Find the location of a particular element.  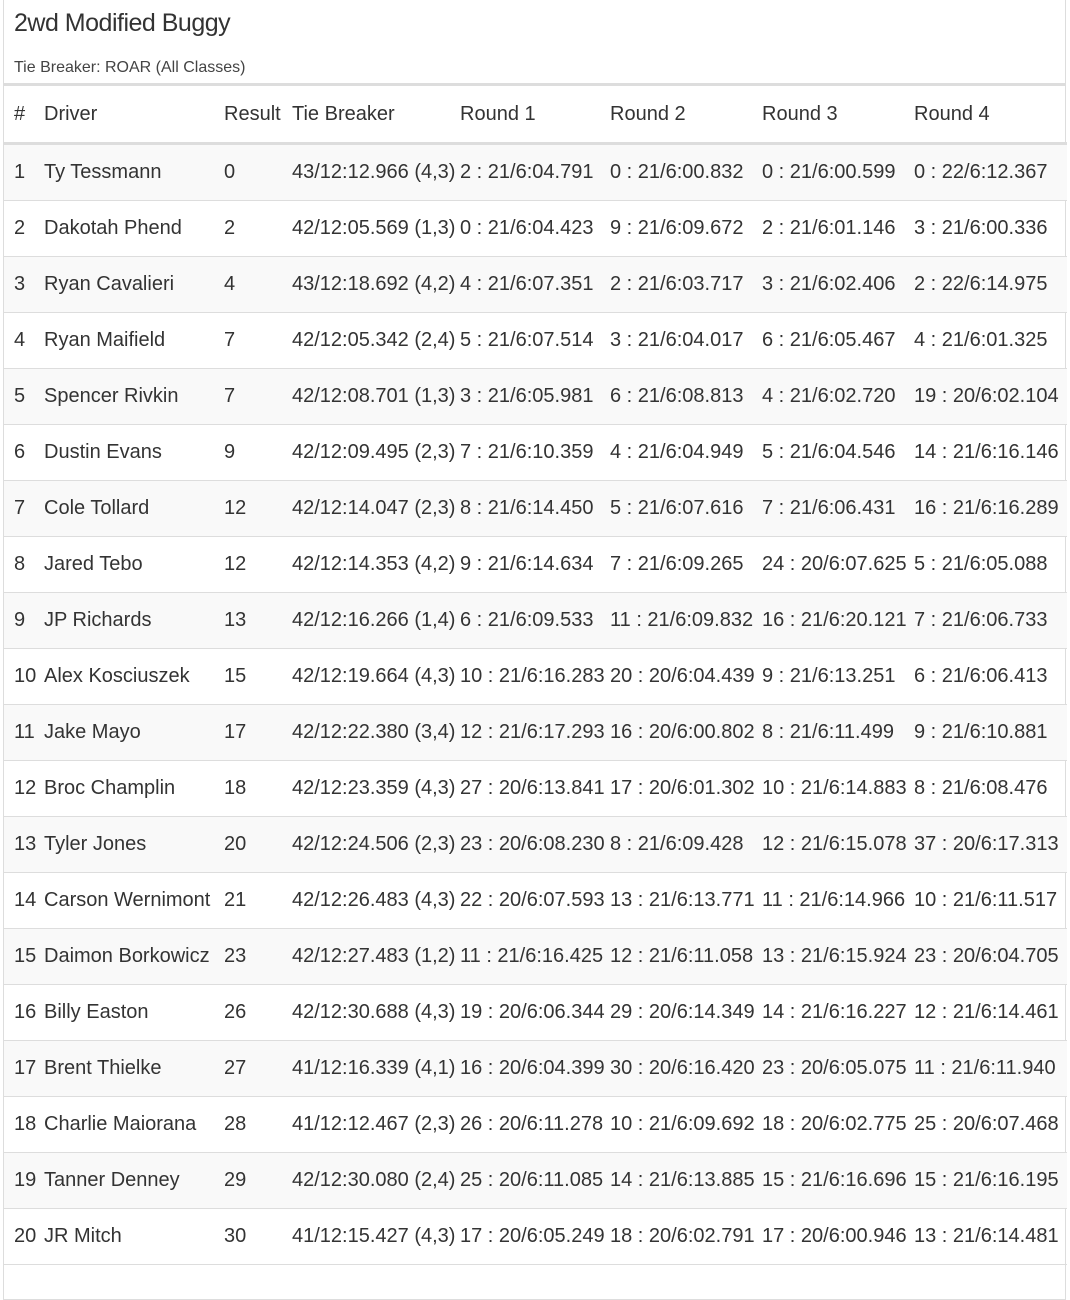

cell-round-3: 0 : 21/6:00.599 is located at coordinates (838, 172).